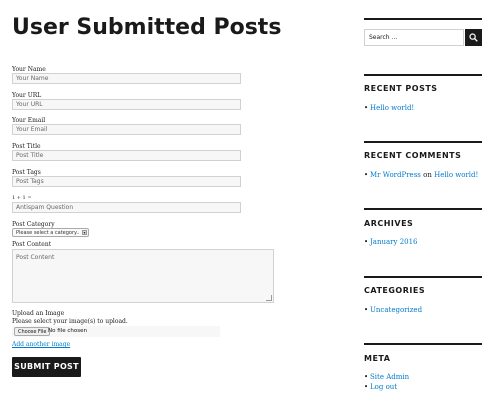 This screenshot has height=394, width=501. I want to click on recent-posts-title: RECENT POSTS, so click(401, 88).